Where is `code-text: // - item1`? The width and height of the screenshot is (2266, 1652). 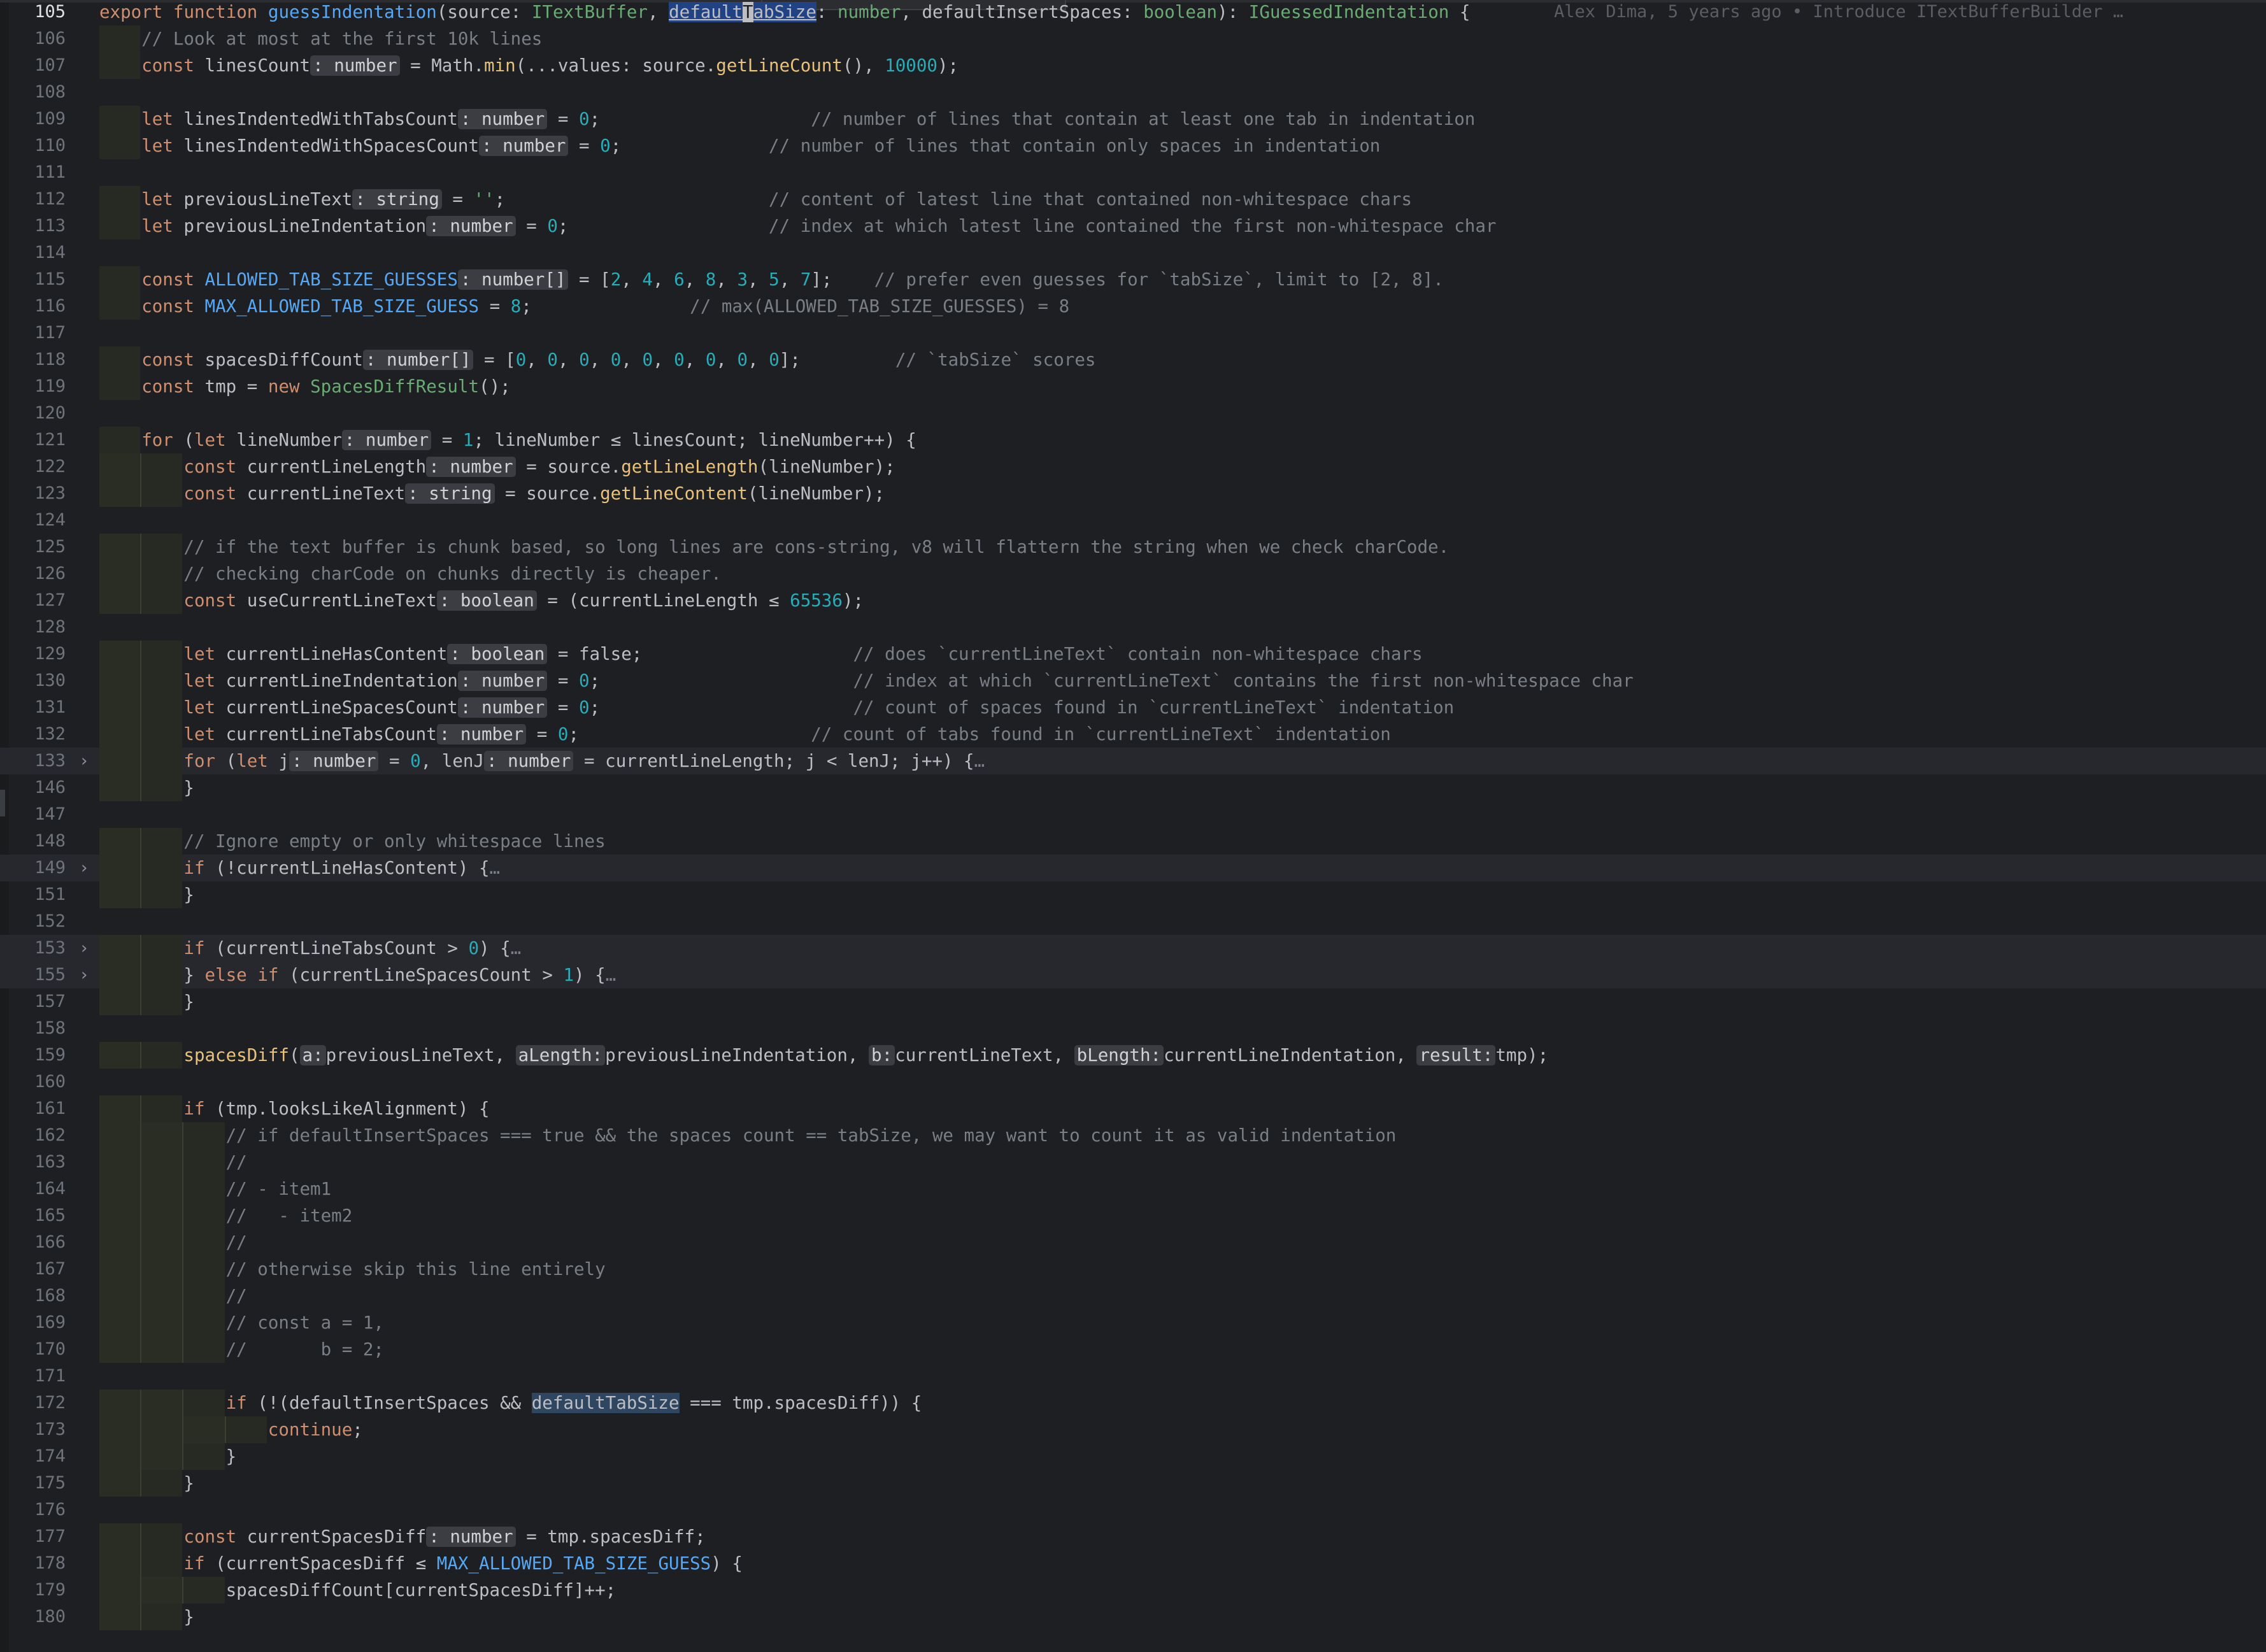
code-text: // - item1 is located at coordinates (279, 1189).